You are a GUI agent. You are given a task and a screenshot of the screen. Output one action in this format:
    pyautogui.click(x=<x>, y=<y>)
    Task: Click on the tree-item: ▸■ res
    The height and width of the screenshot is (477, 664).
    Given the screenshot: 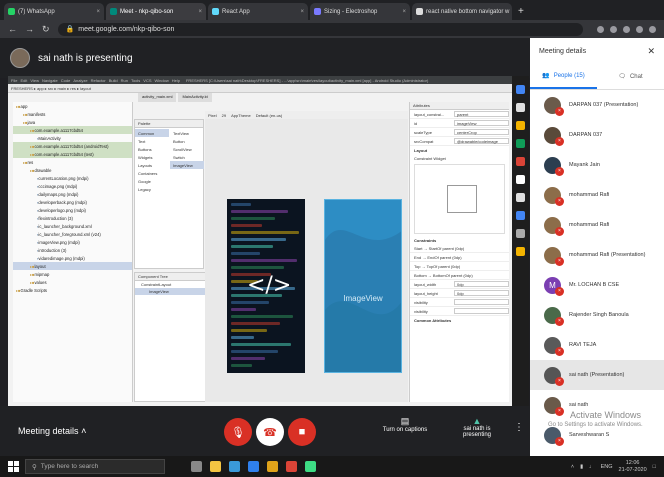 What is the action you would take?
    pyautogui.click(x=72, y=162)
    